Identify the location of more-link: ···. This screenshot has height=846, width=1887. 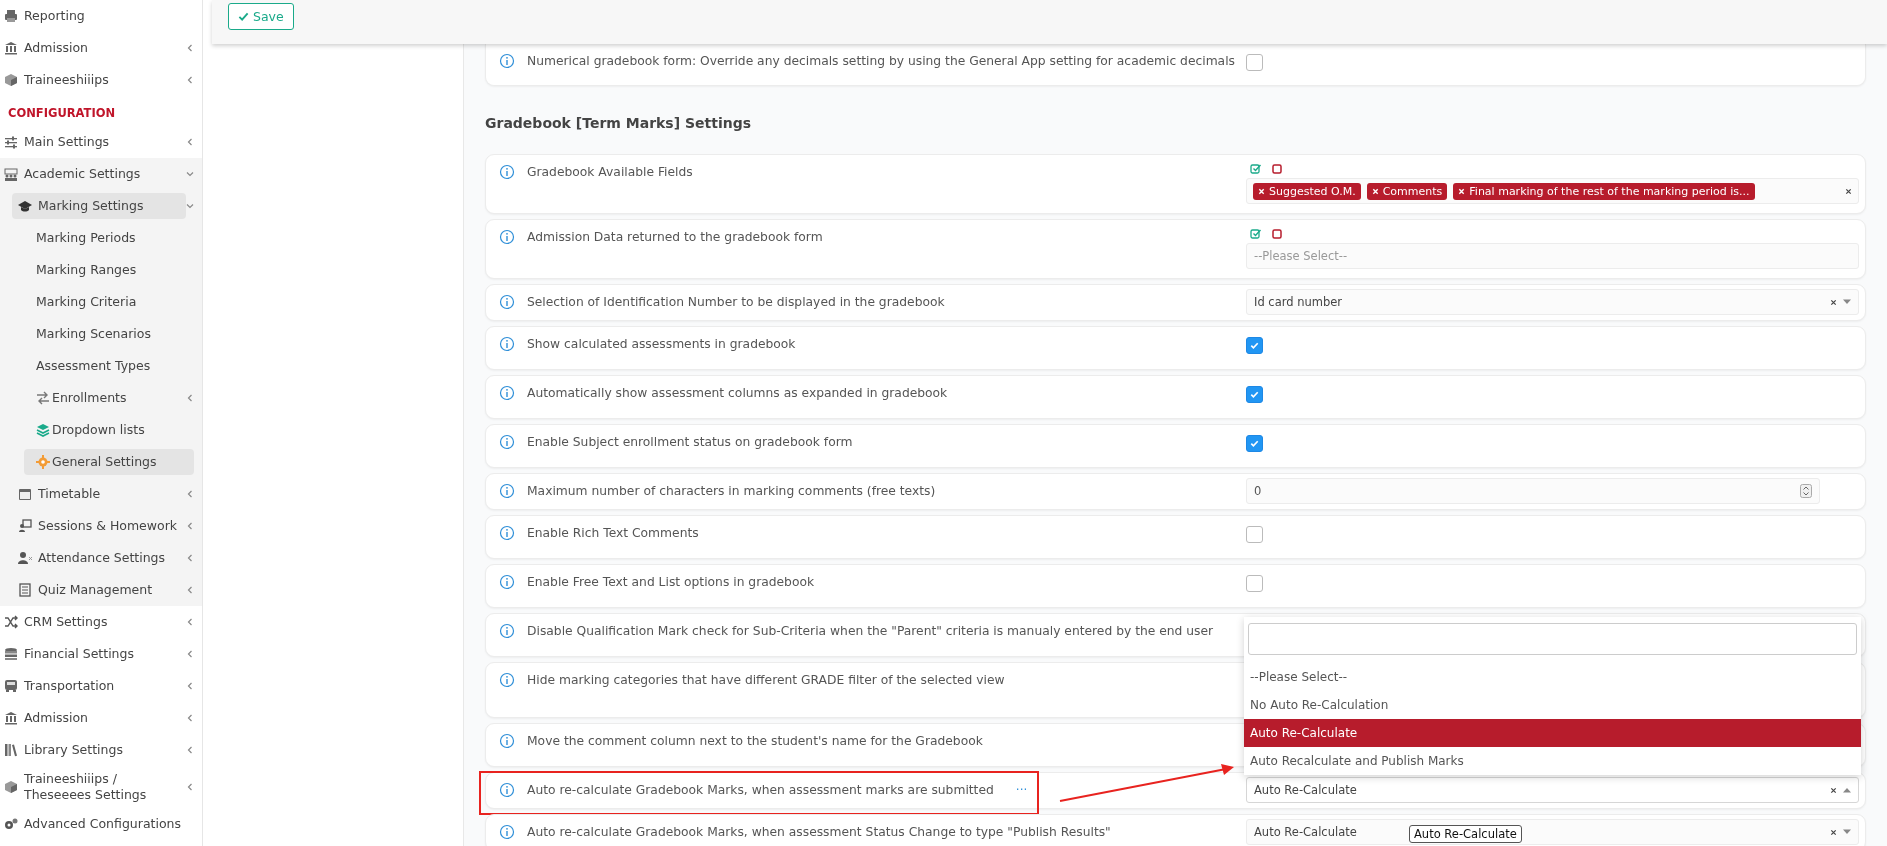
(1021, 790).